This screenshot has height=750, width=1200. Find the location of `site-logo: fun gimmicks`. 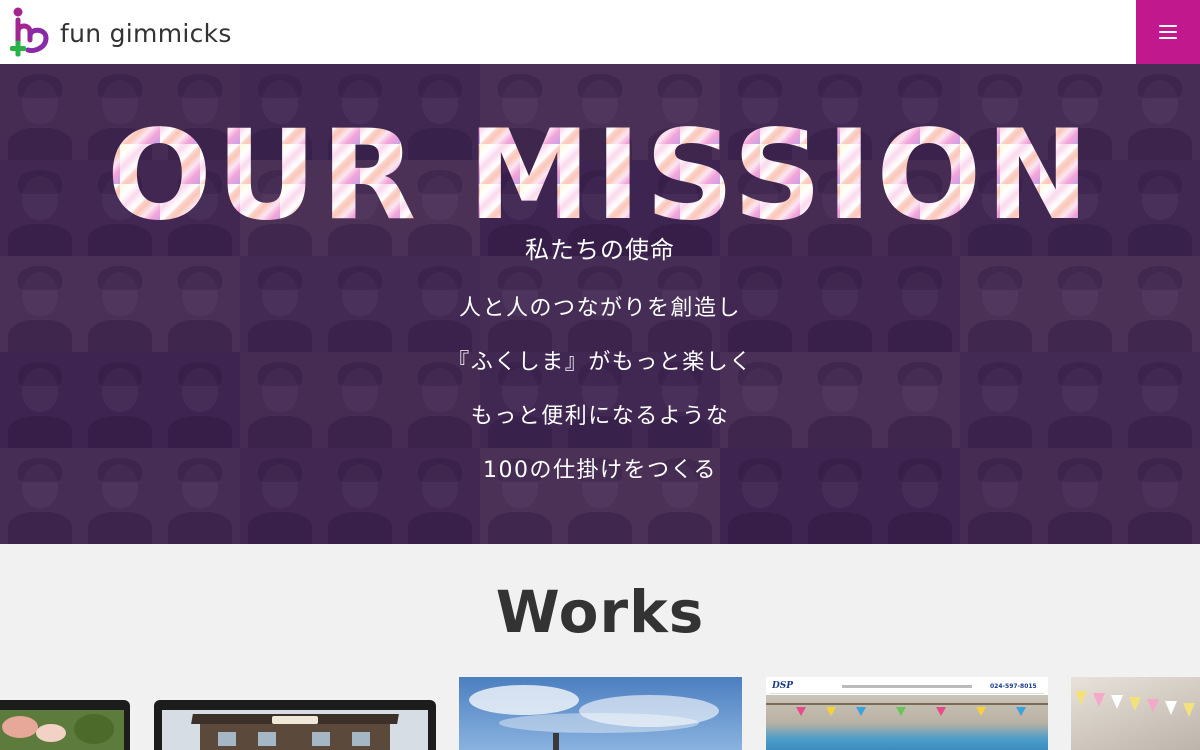

site-logo: fun gimmicks is located at coordinates (120, 33).